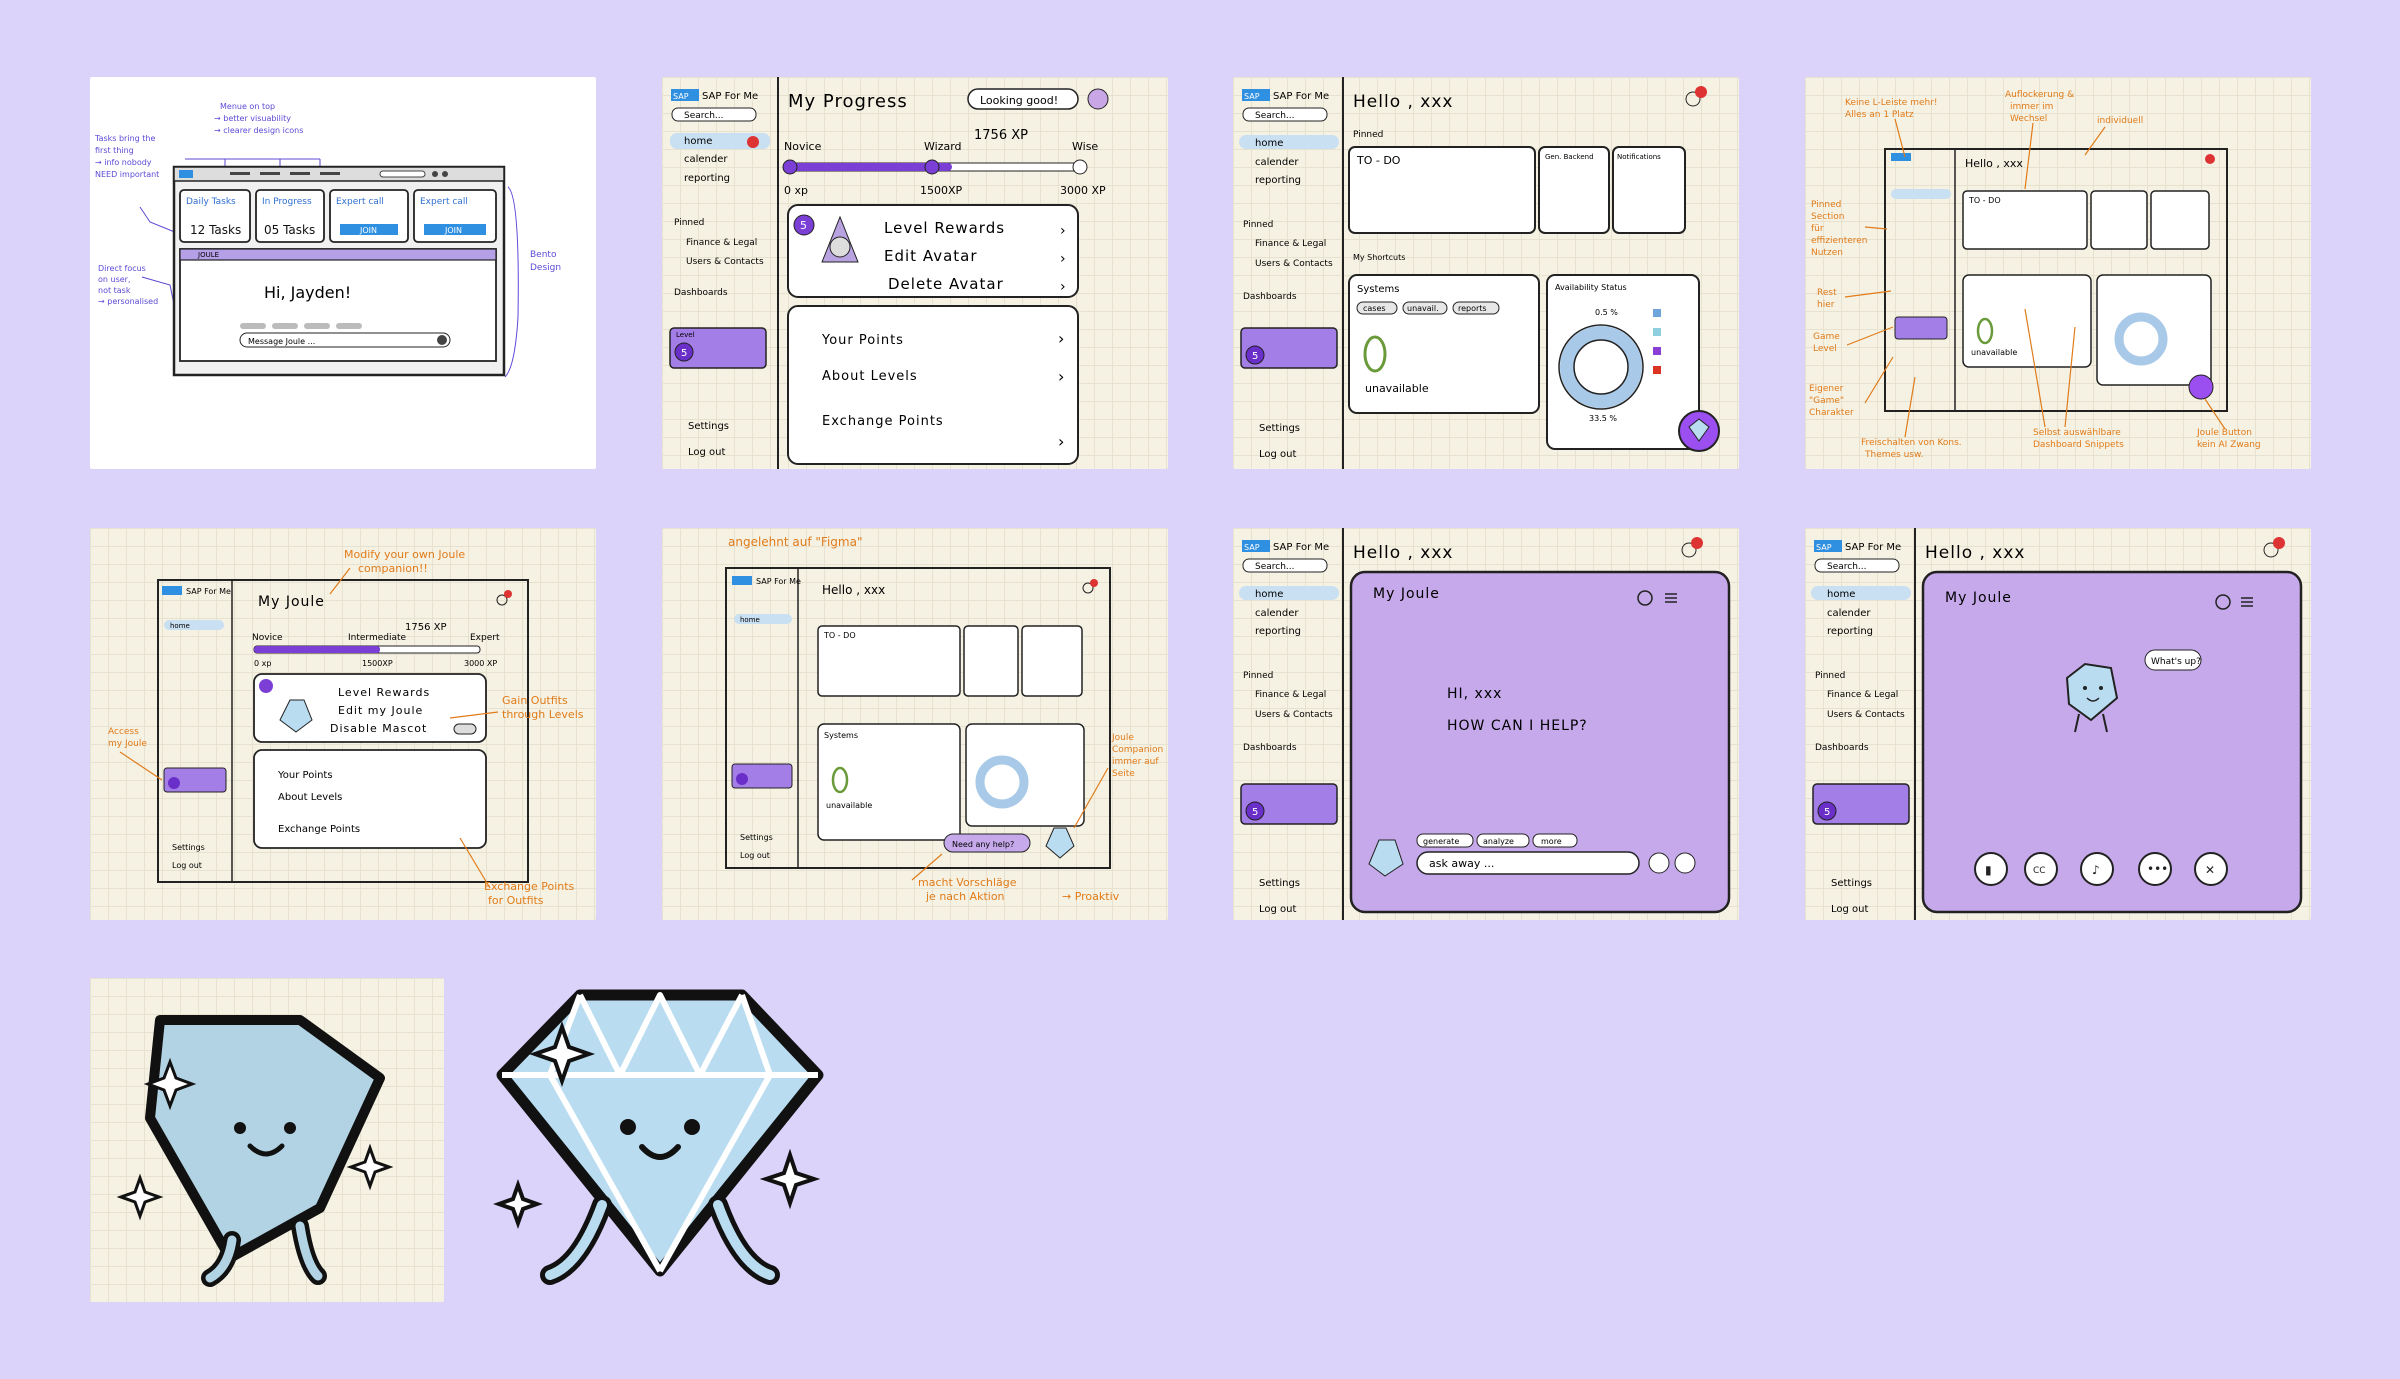  I want to click on bubble: Looking good!, so click(1019, 100).